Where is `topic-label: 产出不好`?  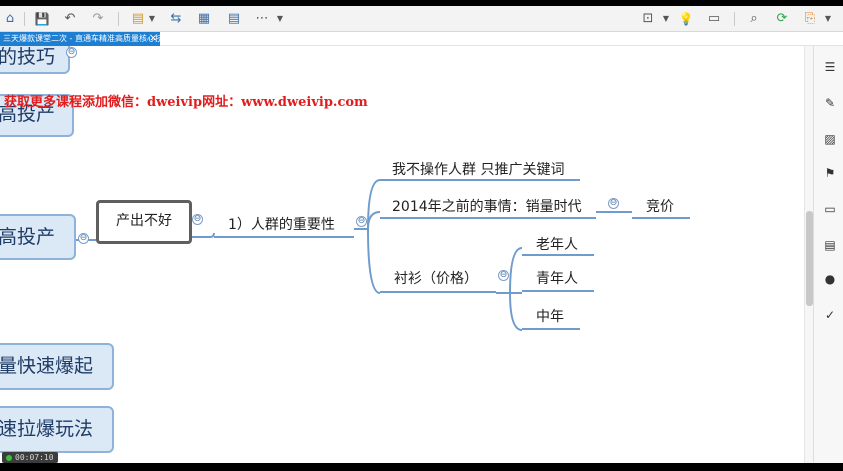
topic-label: 产出不好 is located at coordinates (144, 221).